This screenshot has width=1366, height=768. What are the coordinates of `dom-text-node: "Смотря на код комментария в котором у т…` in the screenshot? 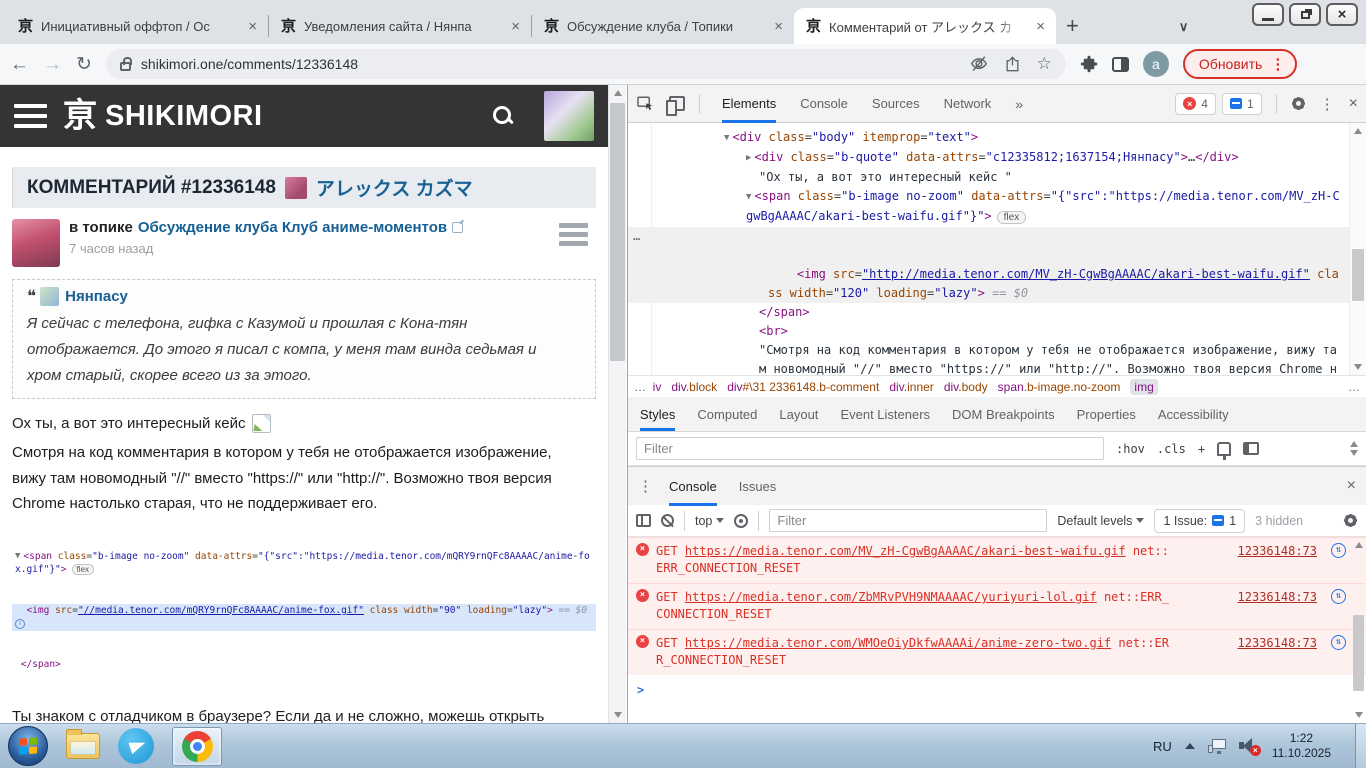 It's located at (997, 358).